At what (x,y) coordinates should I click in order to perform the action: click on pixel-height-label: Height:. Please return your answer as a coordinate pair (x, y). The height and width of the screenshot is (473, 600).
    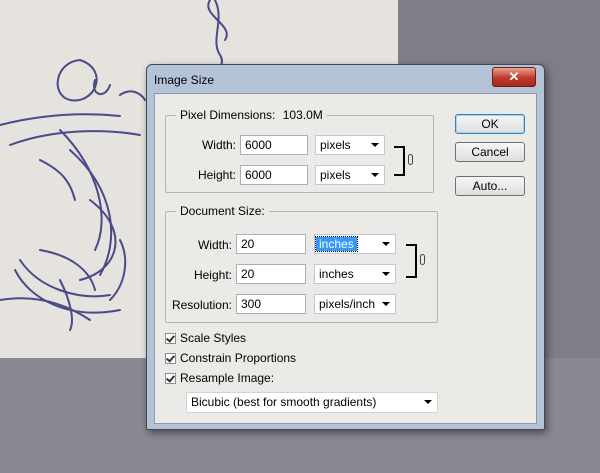
    Looking at the image, I should click on (216, 175).